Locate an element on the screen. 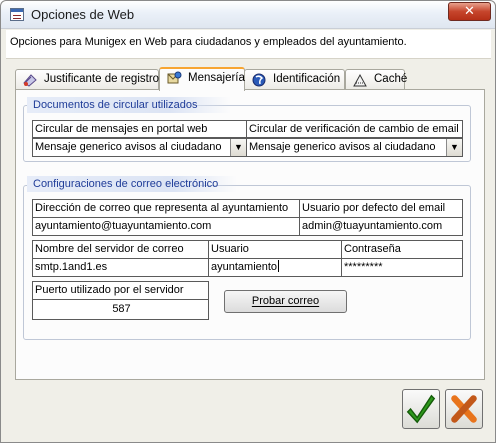 Image resolution: width=496 pixels, height=443 pixels. close-button: ✕ is located at coordinates (469, 11).